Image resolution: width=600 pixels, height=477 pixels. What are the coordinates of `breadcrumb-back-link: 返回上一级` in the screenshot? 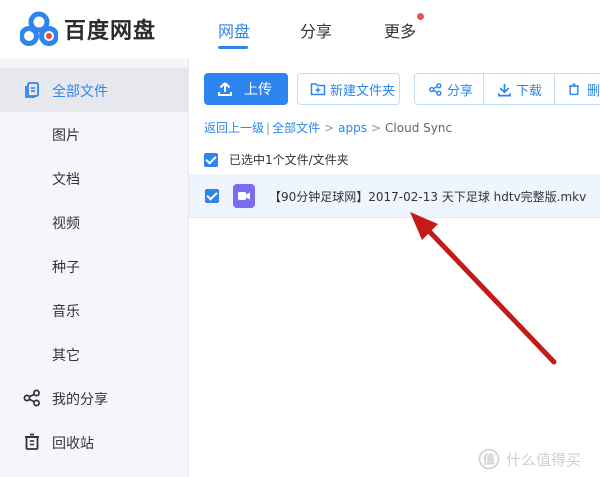 It's located at (234, 128).